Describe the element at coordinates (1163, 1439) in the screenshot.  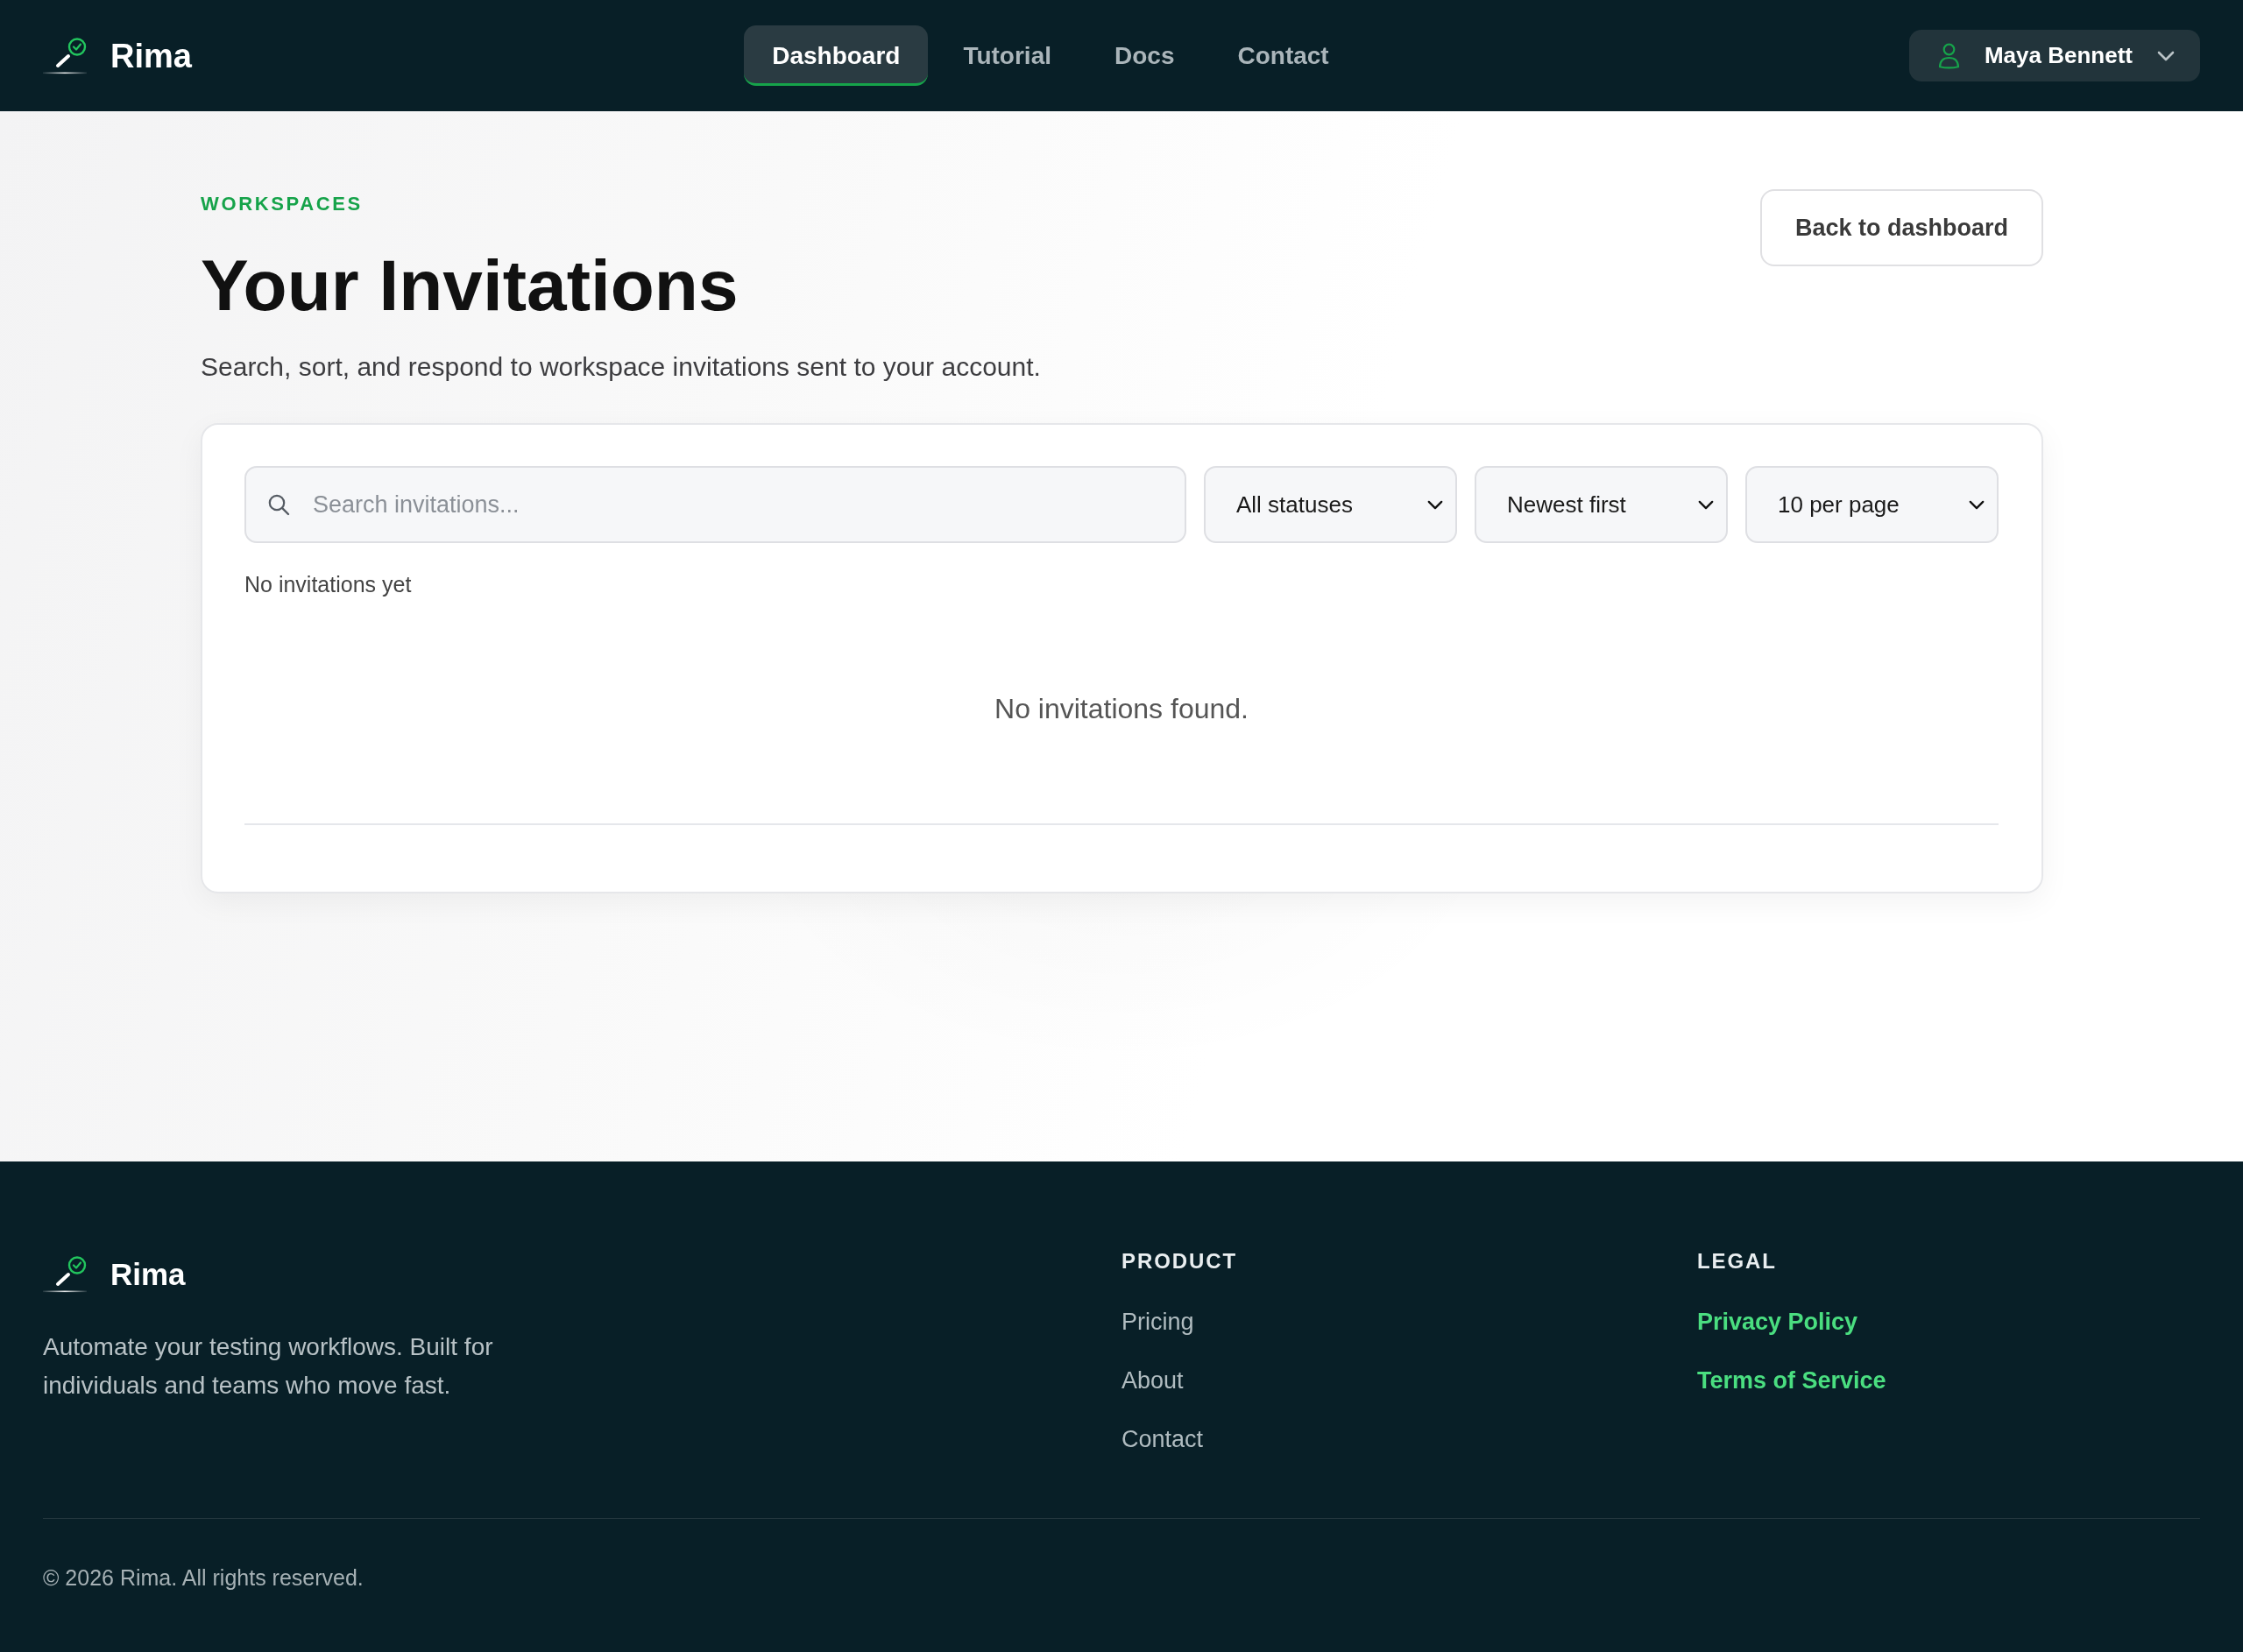
I see `footer-link: Contact` at that location.